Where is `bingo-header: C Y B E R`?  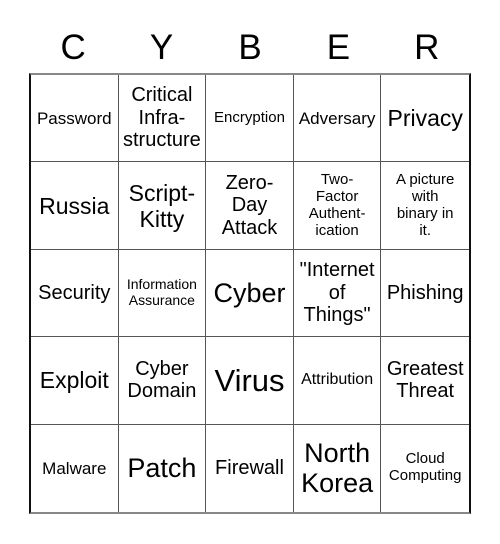
bingo-header: C Y B E R is located at coordinates (250, 48).